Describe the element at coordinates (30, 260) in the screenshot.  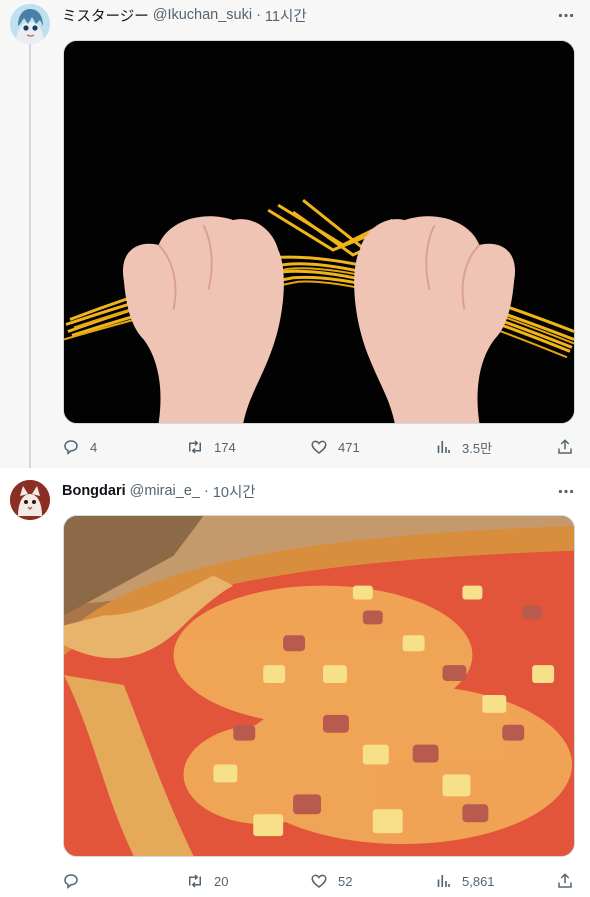
I see `thread-connector-line` at that location.